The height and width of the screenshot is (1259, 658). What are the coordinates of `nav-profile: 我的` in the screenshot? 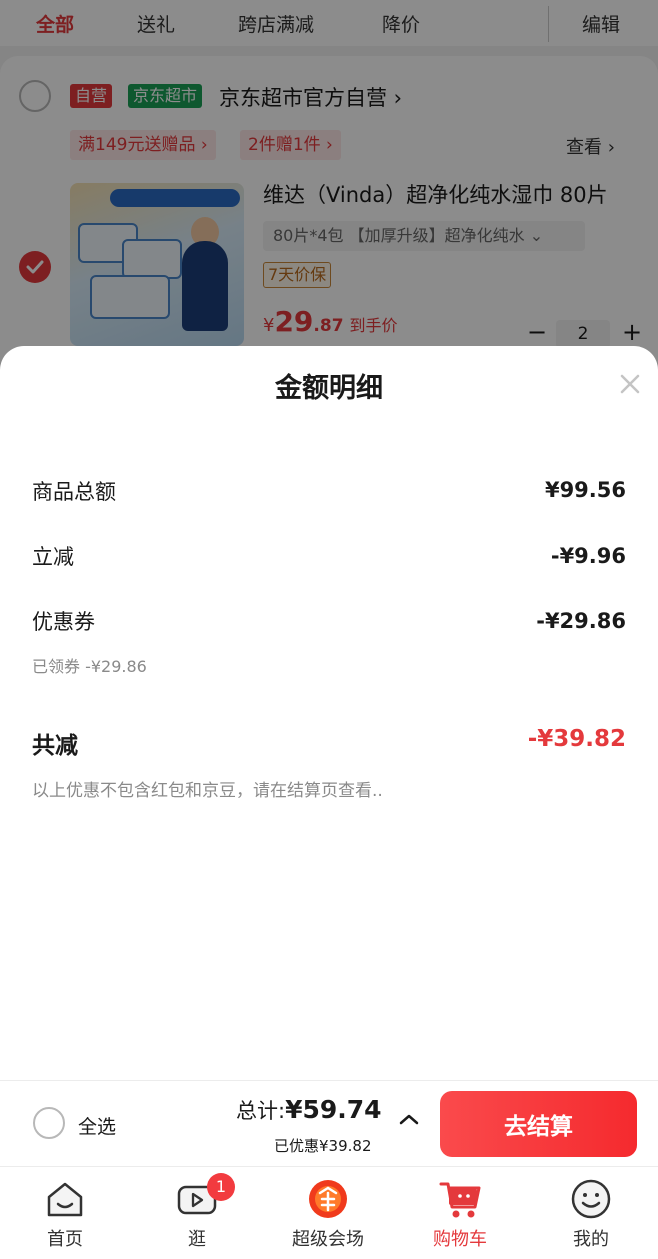 It's located at (591, 1213).